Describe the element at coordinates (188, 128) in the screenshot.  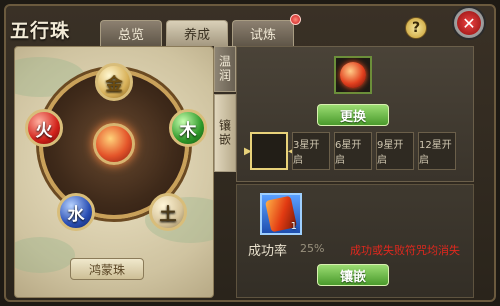
I see `wood-orb-icon: 木` at that location.